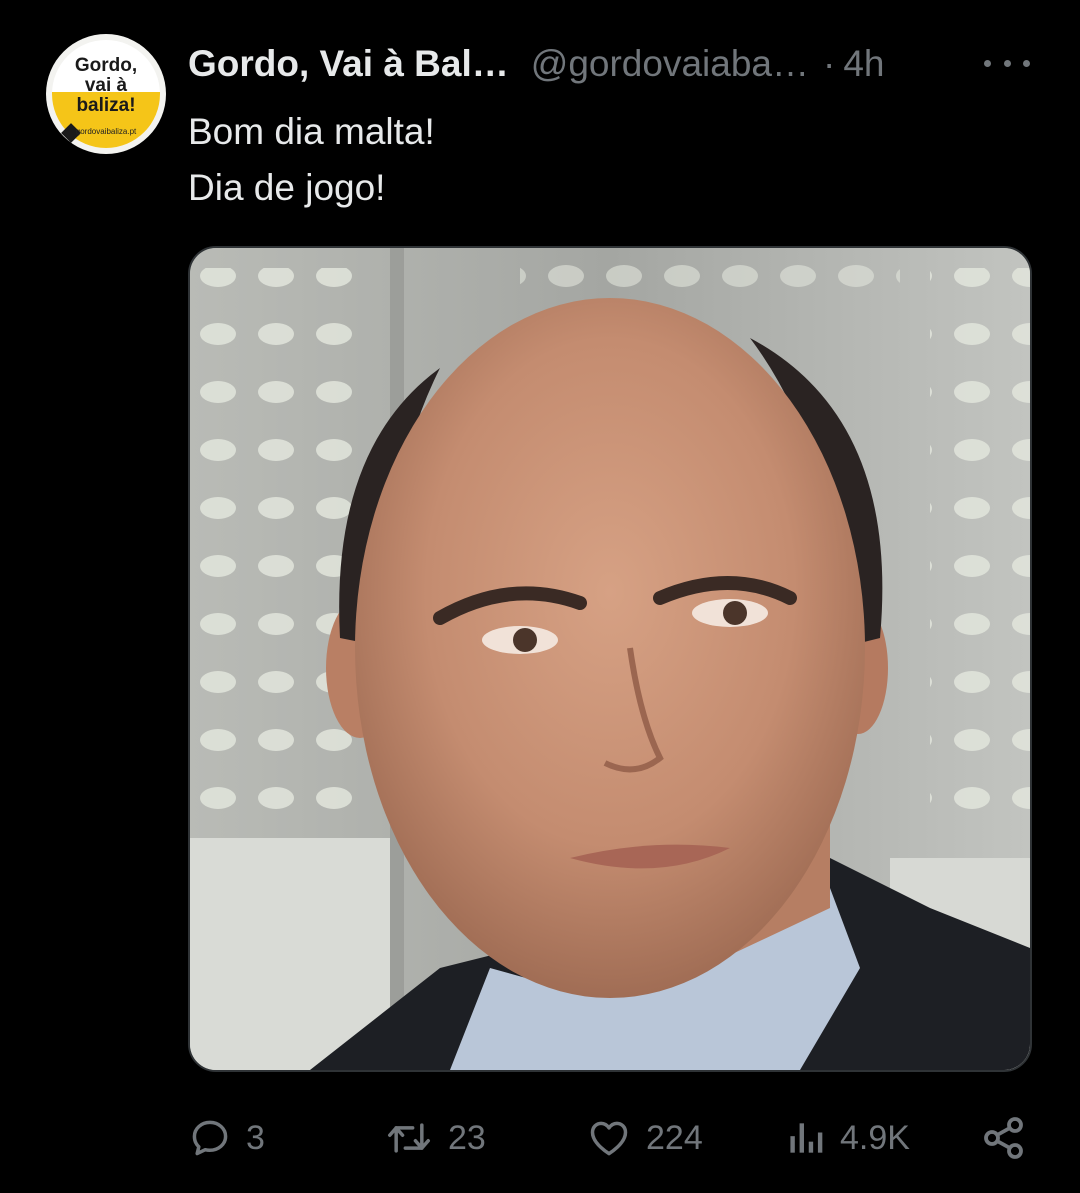 The width and height of the screenshot is (1080, 1193). I want to click on tweet-actions: 3 23 224 4.9K, so click(609, 1138).